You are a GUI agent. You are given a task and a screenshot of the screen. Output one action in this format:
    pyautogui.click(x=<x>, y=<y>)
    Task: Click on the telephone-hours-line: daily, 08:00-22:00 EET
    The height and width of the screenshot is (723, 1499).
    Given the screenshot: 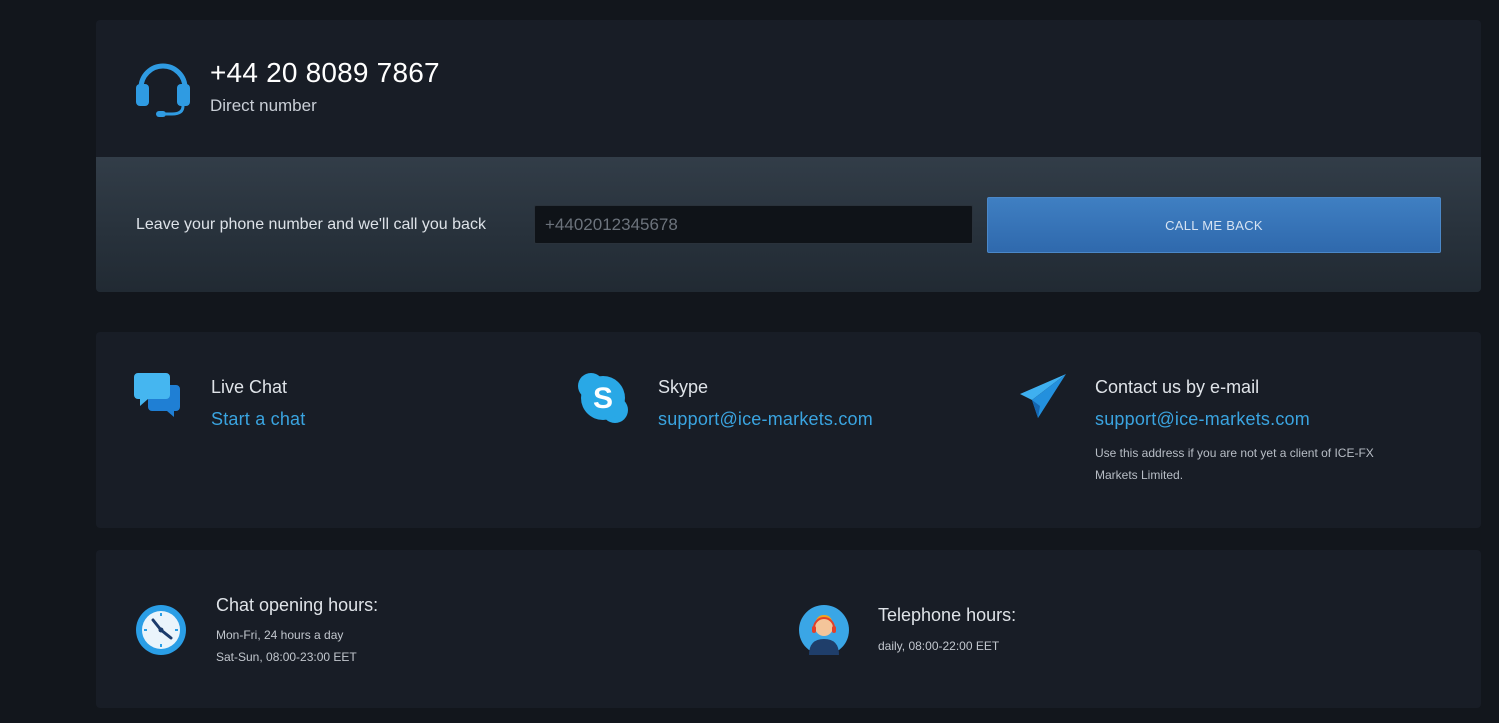 What is the action you would take?
    pyautogui.click(x=939, y=646)
    